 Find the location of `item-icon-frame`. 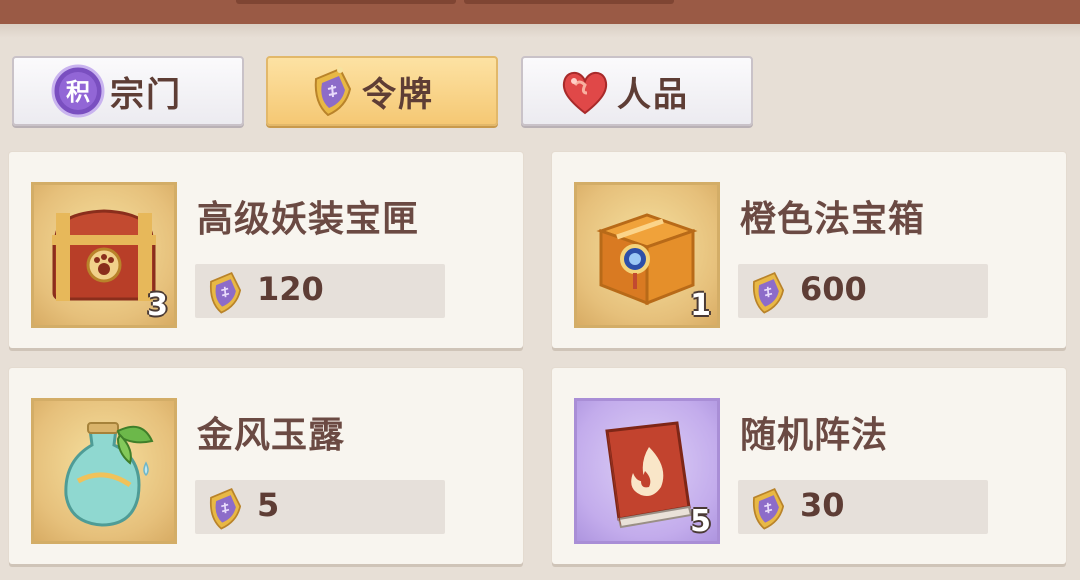

item-icon-frame is located at coordinates (104, 471).